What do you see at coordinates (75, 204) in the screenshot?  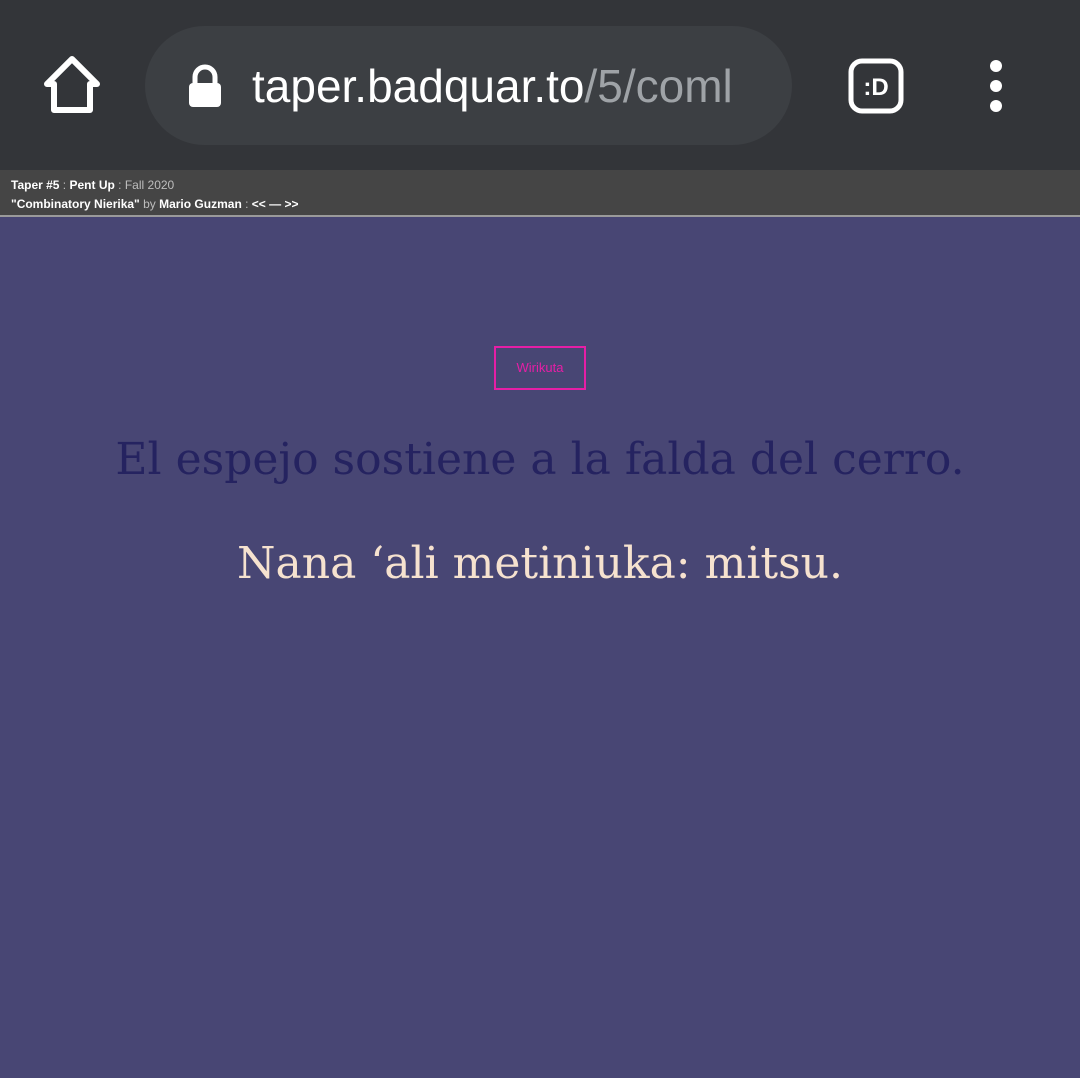 I see `work-title: "Combinatory Nierika"` at bounding box center [75, 204].